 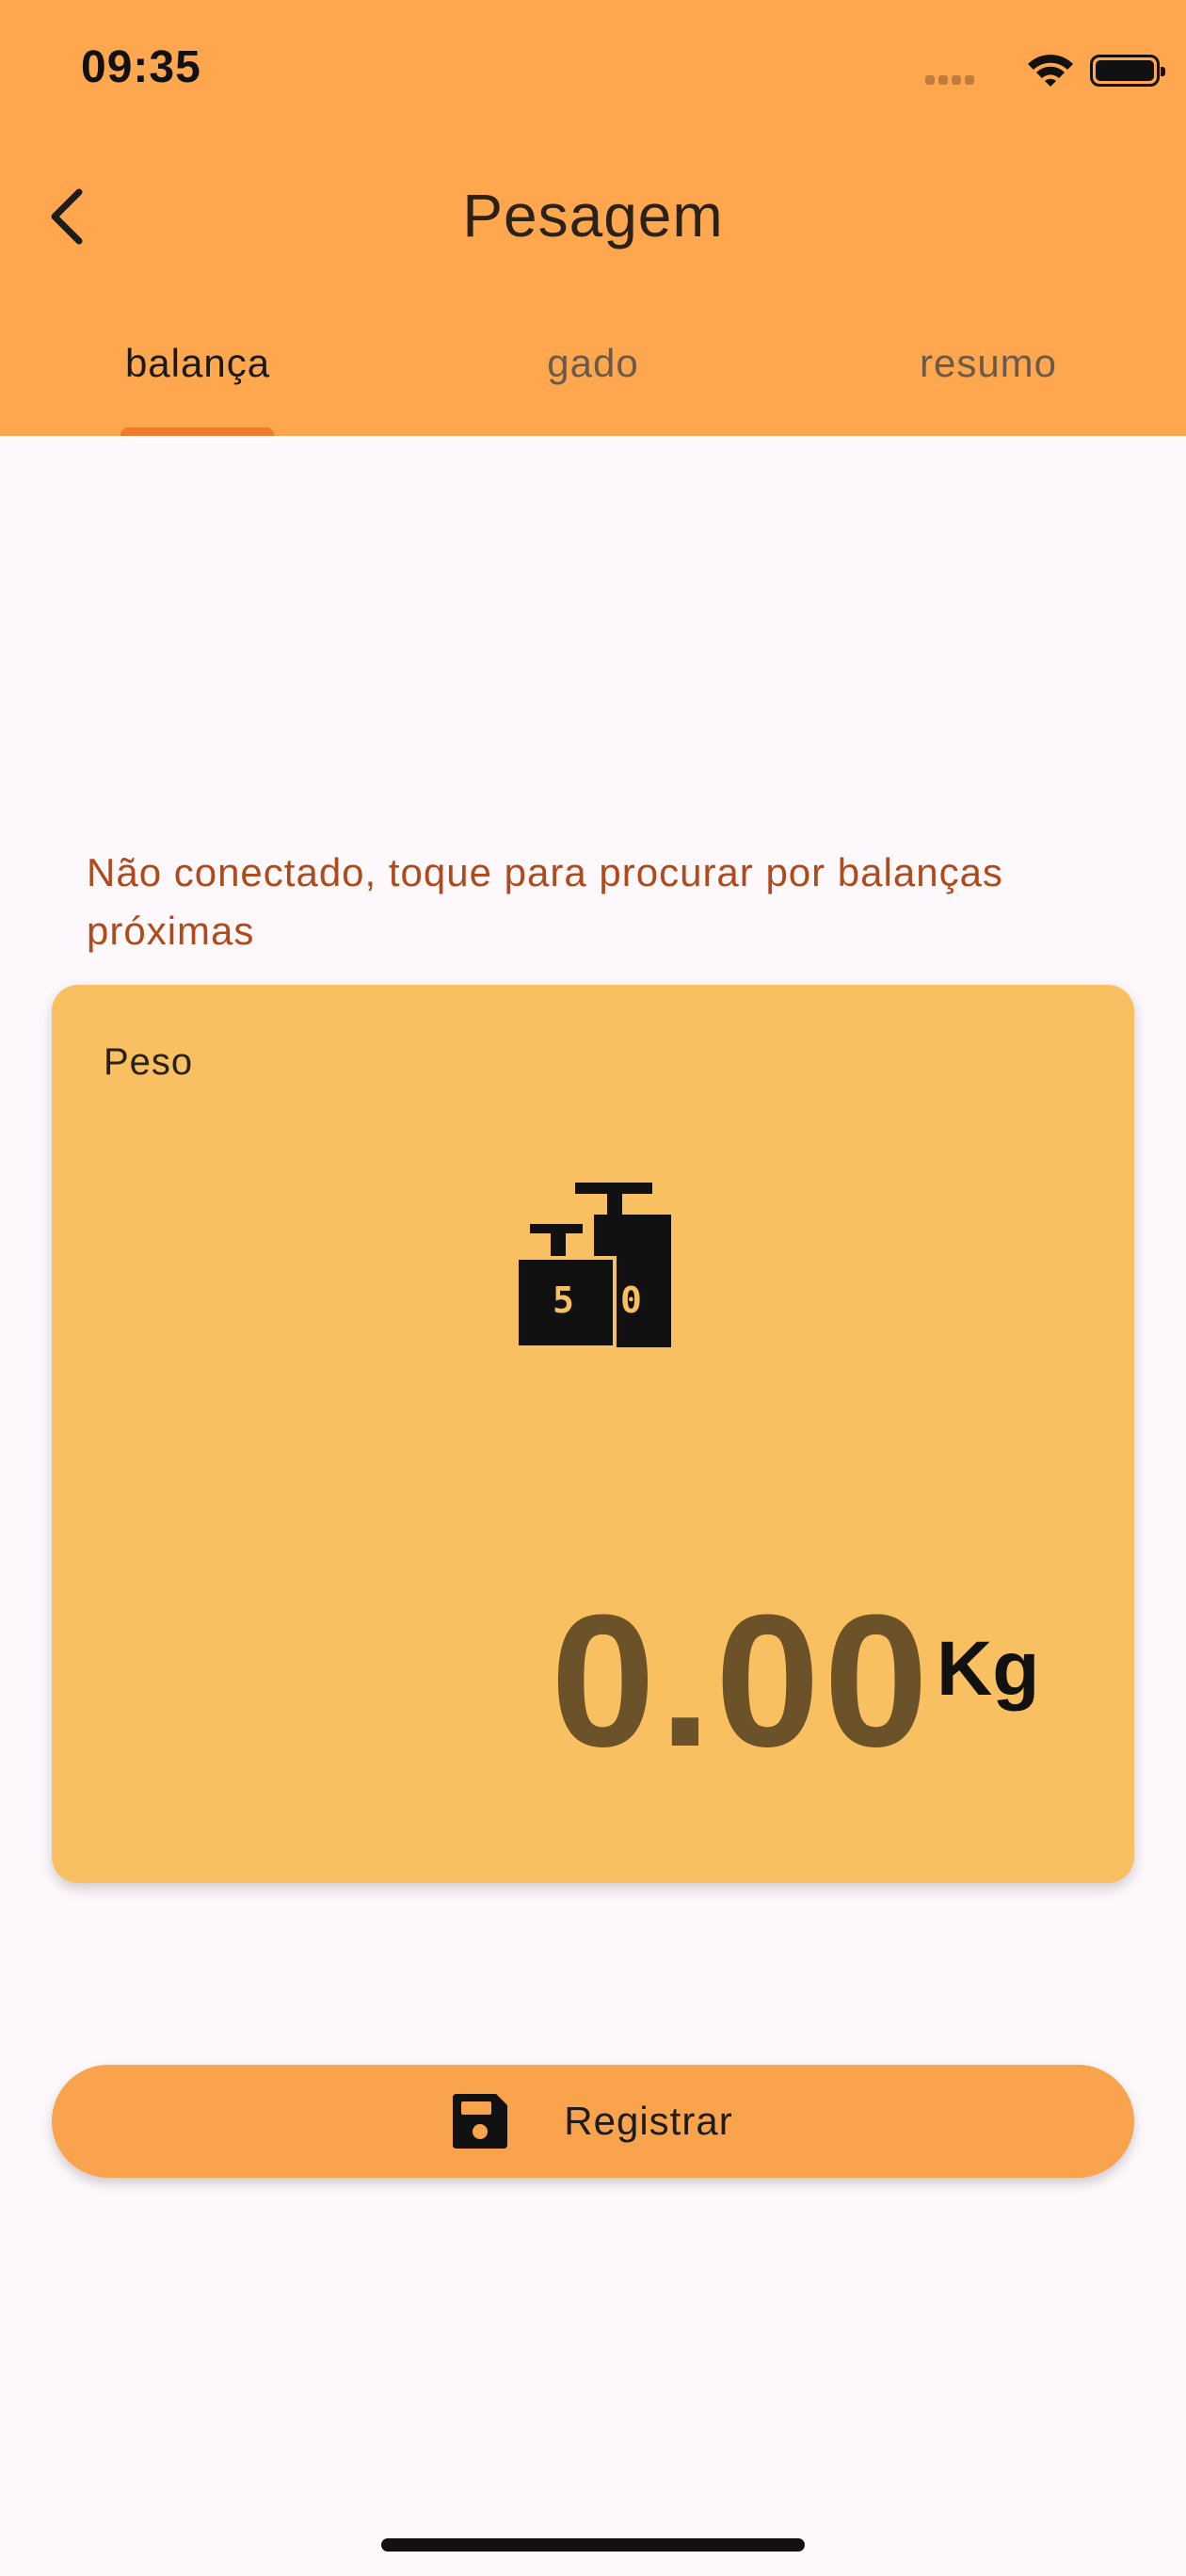 I want to click on page-title: Pesagem, so click(x=593, y=216).